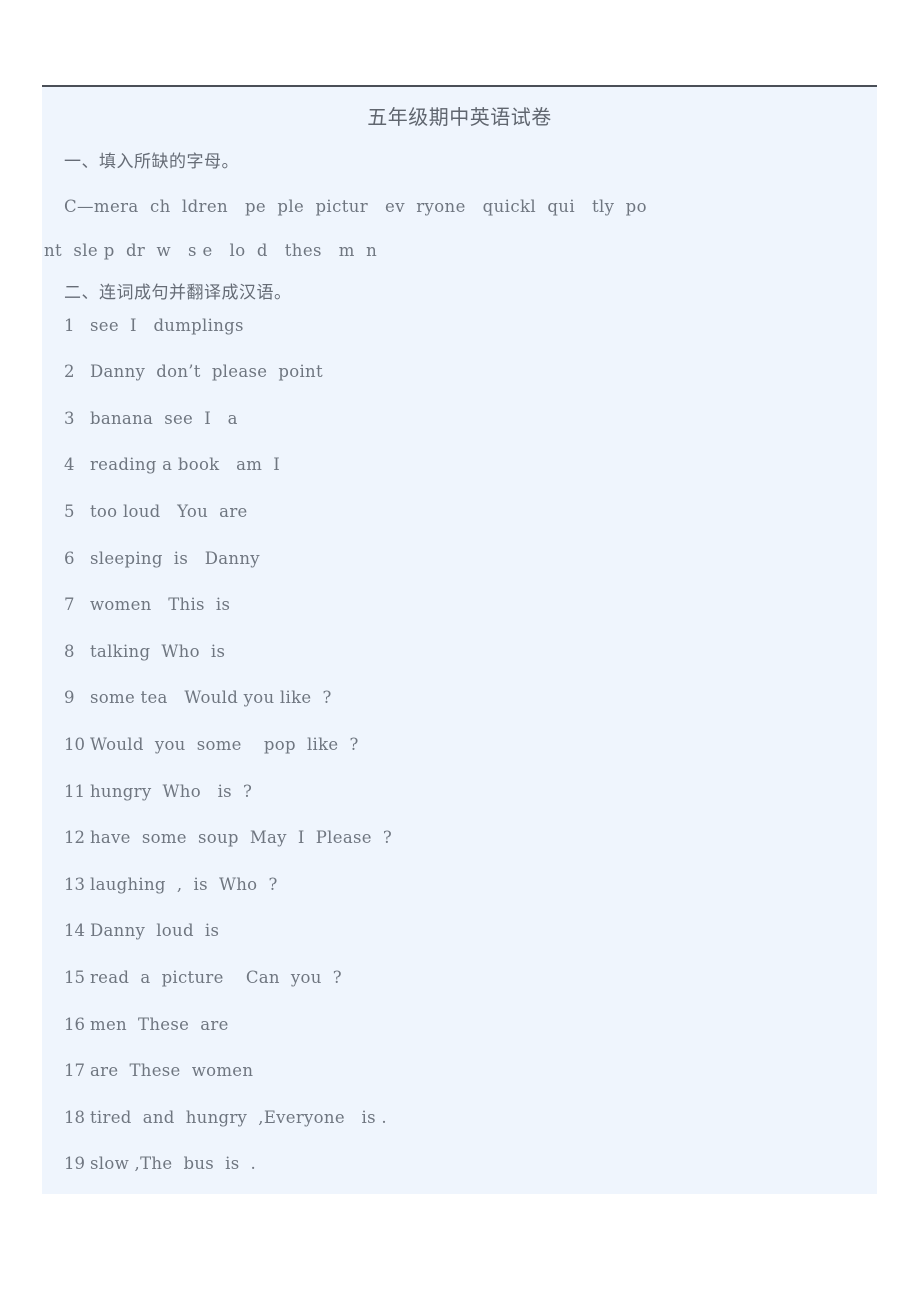  I want to click on item-number: 7, so click(69, 605).